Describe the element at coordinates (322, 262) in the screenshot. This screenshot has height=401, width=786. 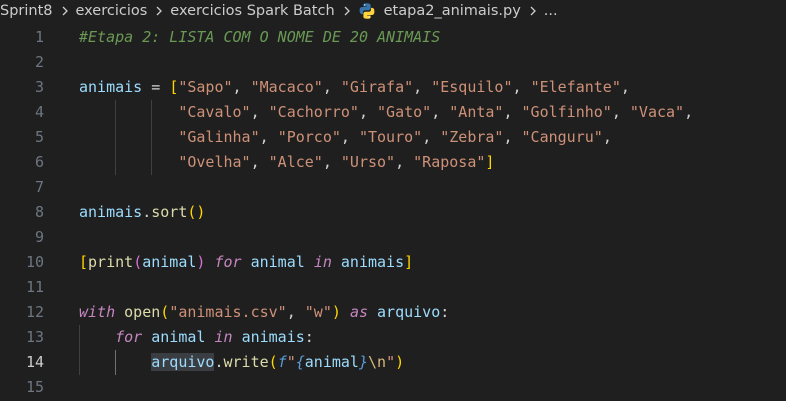
I see `code-token: in` at that location.